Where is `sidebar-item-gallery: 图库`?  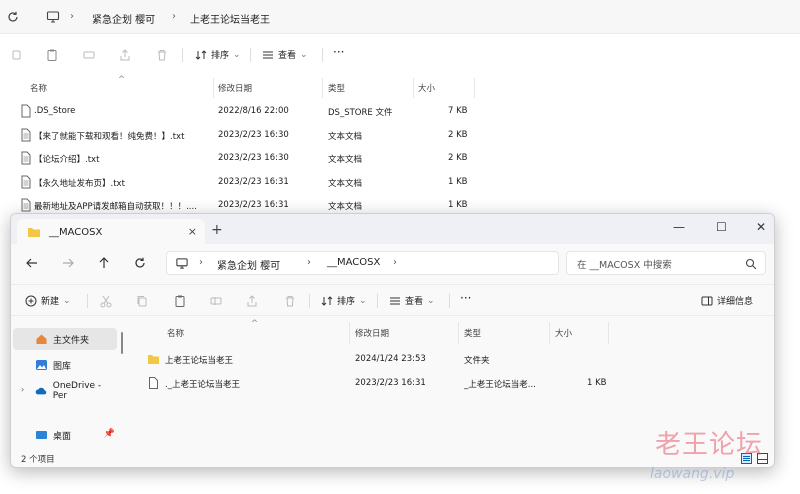 sidebar-item-gallery: 图库 is located at coordinates (65, 365).